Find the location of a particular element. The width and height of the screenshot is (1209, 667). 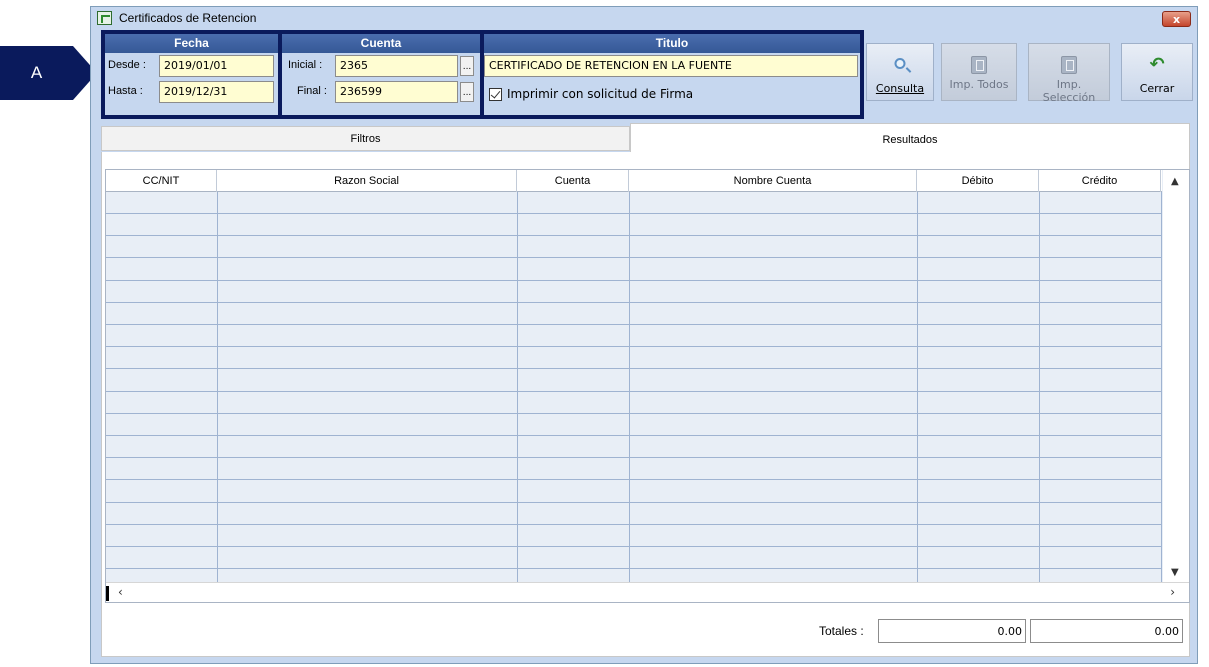

scroll-up-icon: ▲ is located at coordinates (1175, 181).